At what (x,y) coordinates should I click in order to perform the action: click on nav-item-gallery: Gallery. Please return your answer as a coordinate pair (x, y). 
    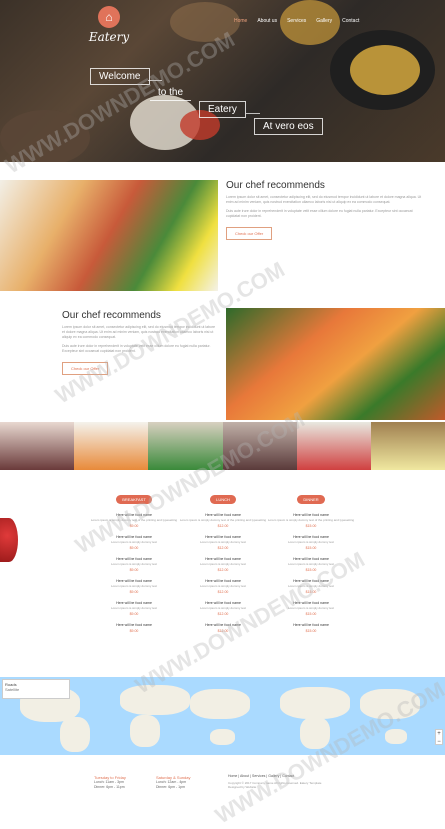
    Looking at the image, I should click on (324, 21).